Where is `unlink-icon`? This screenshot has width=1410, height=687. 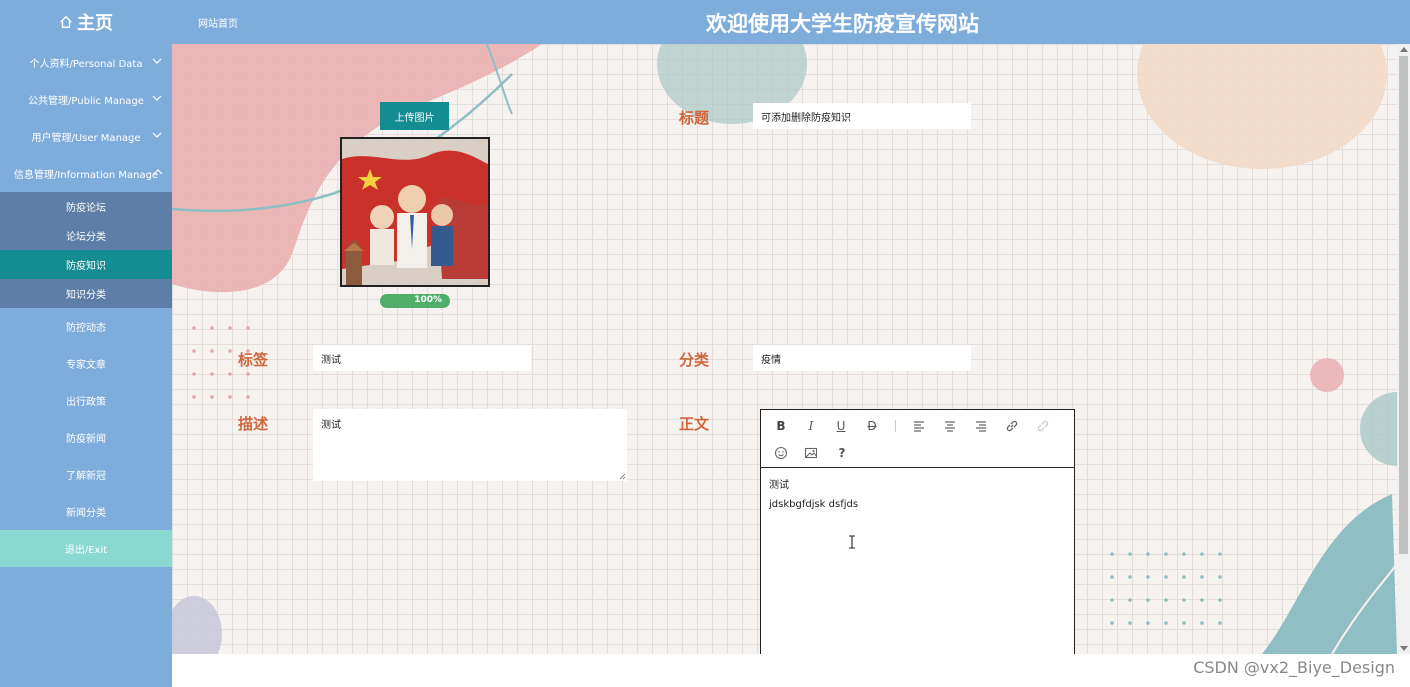 unlink-icon is located at coordinates (1043, 426).